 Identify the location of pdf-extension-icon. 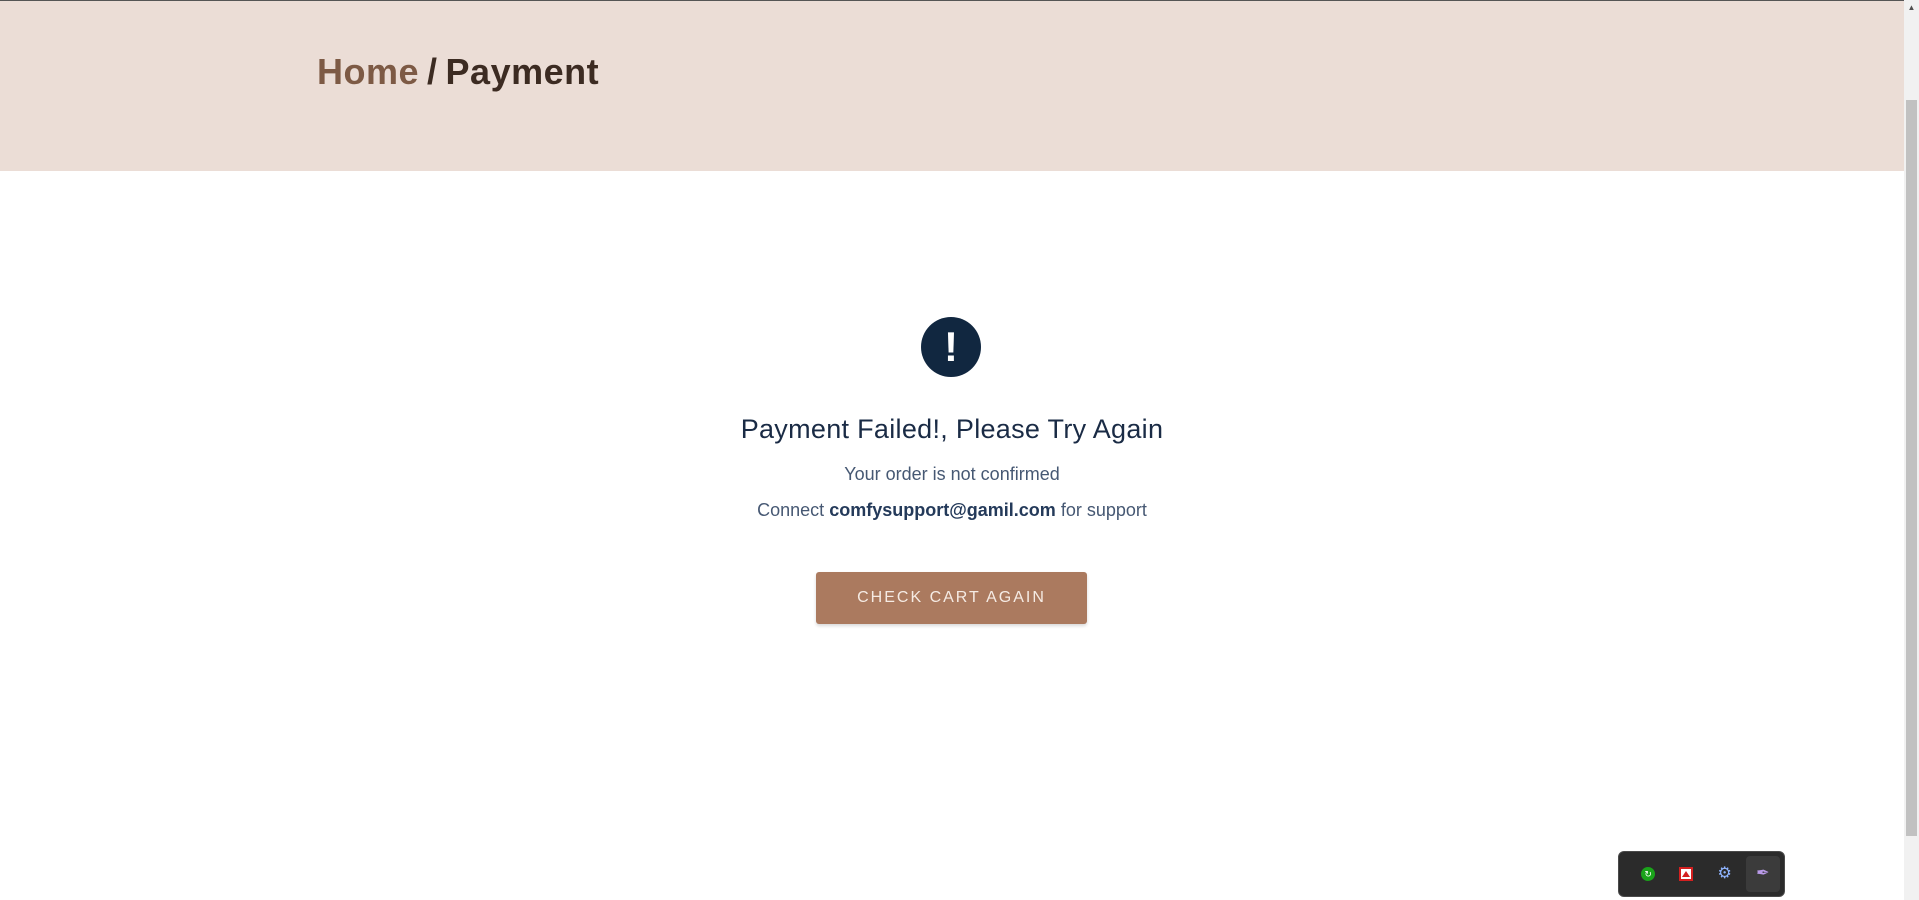
(1686, 874).